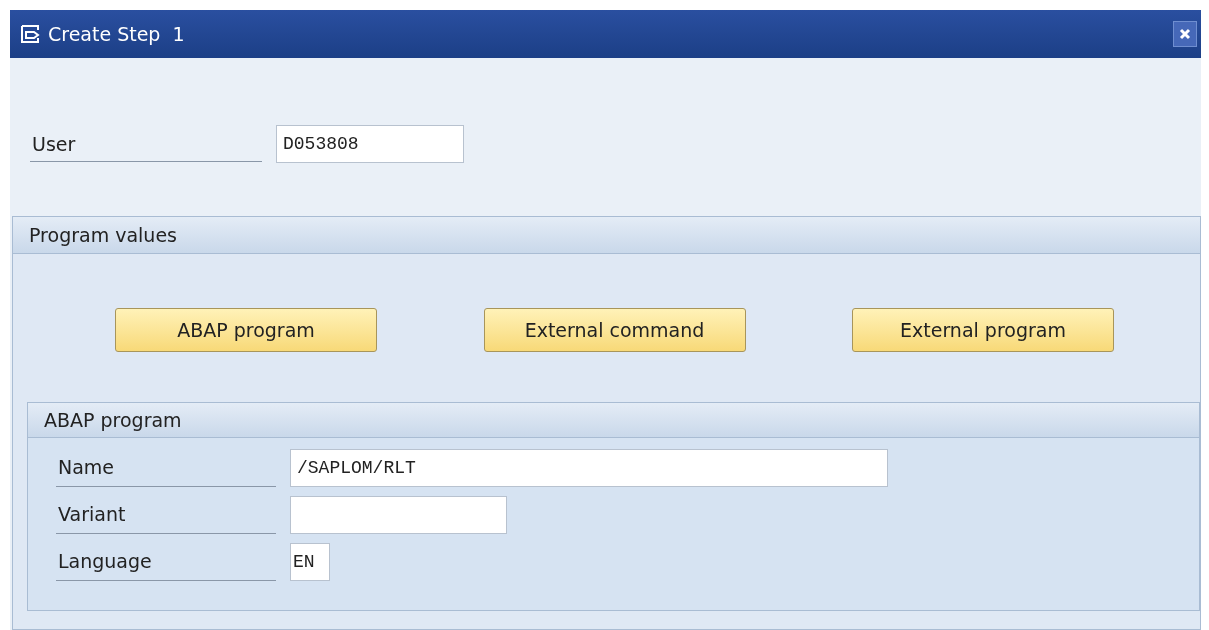 The image size is (1209, 630). Describe the element at coordinates (614, 330) in the screenshot. I see `push-button: External command` at that location.